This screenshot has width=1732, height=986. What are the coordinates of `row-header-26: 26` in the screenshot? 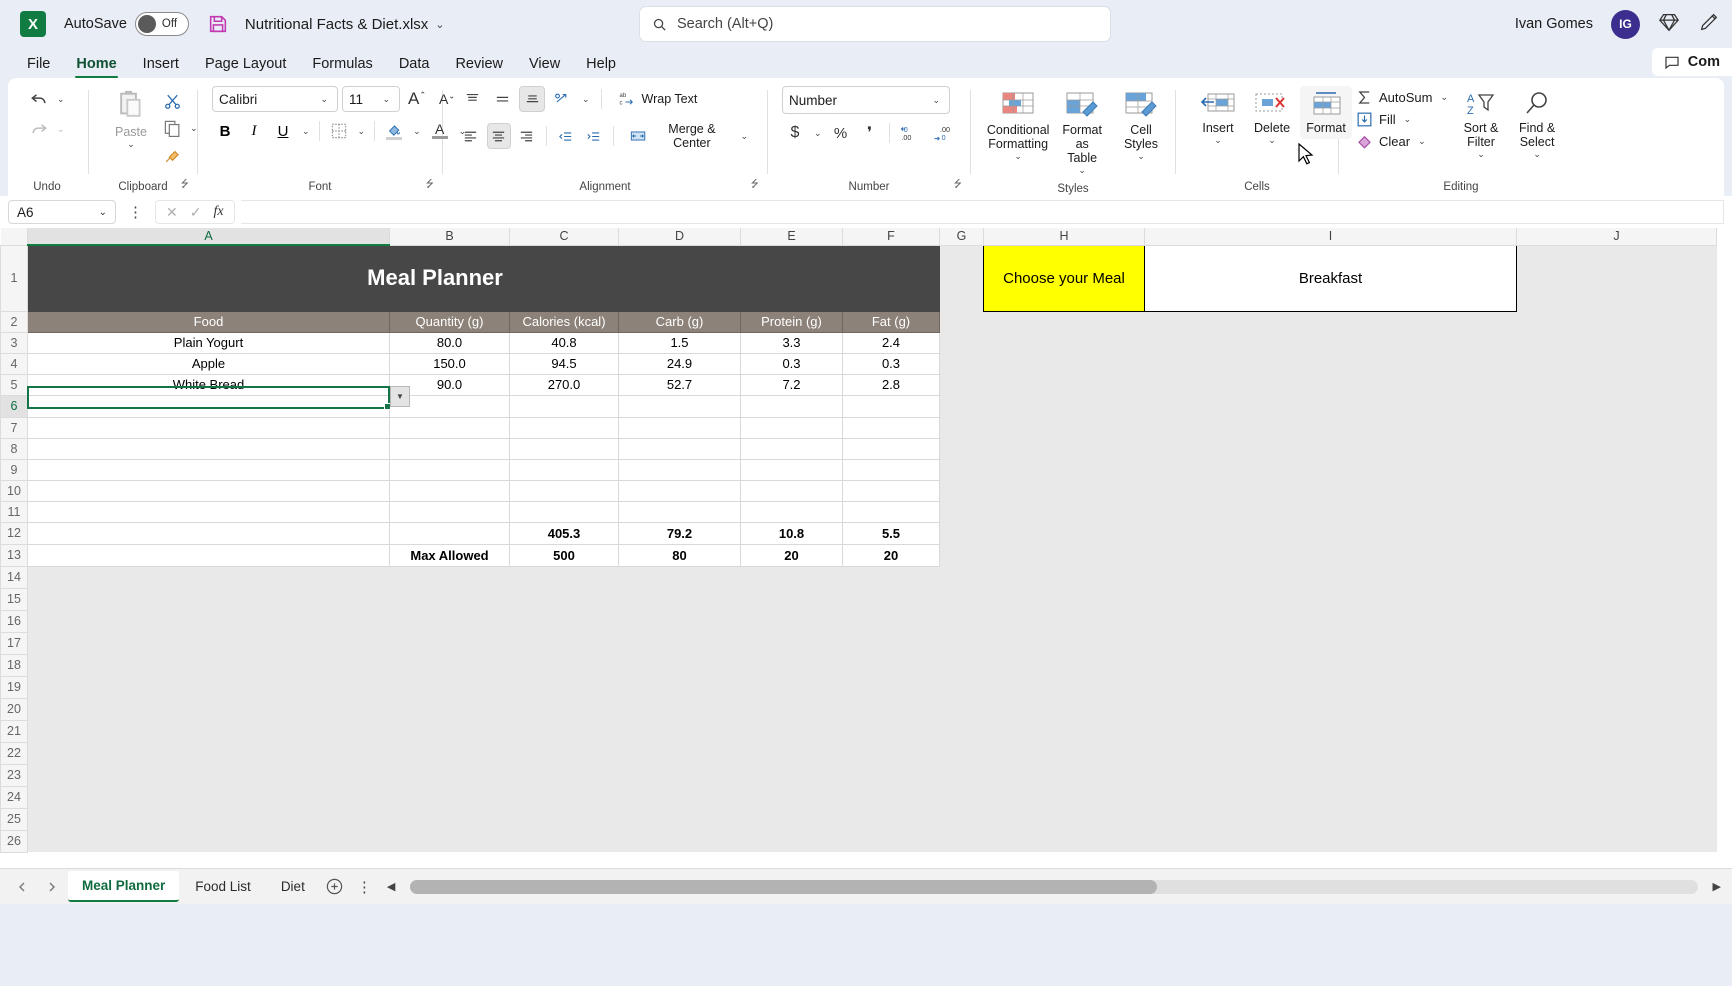 It's located at (14, 841).